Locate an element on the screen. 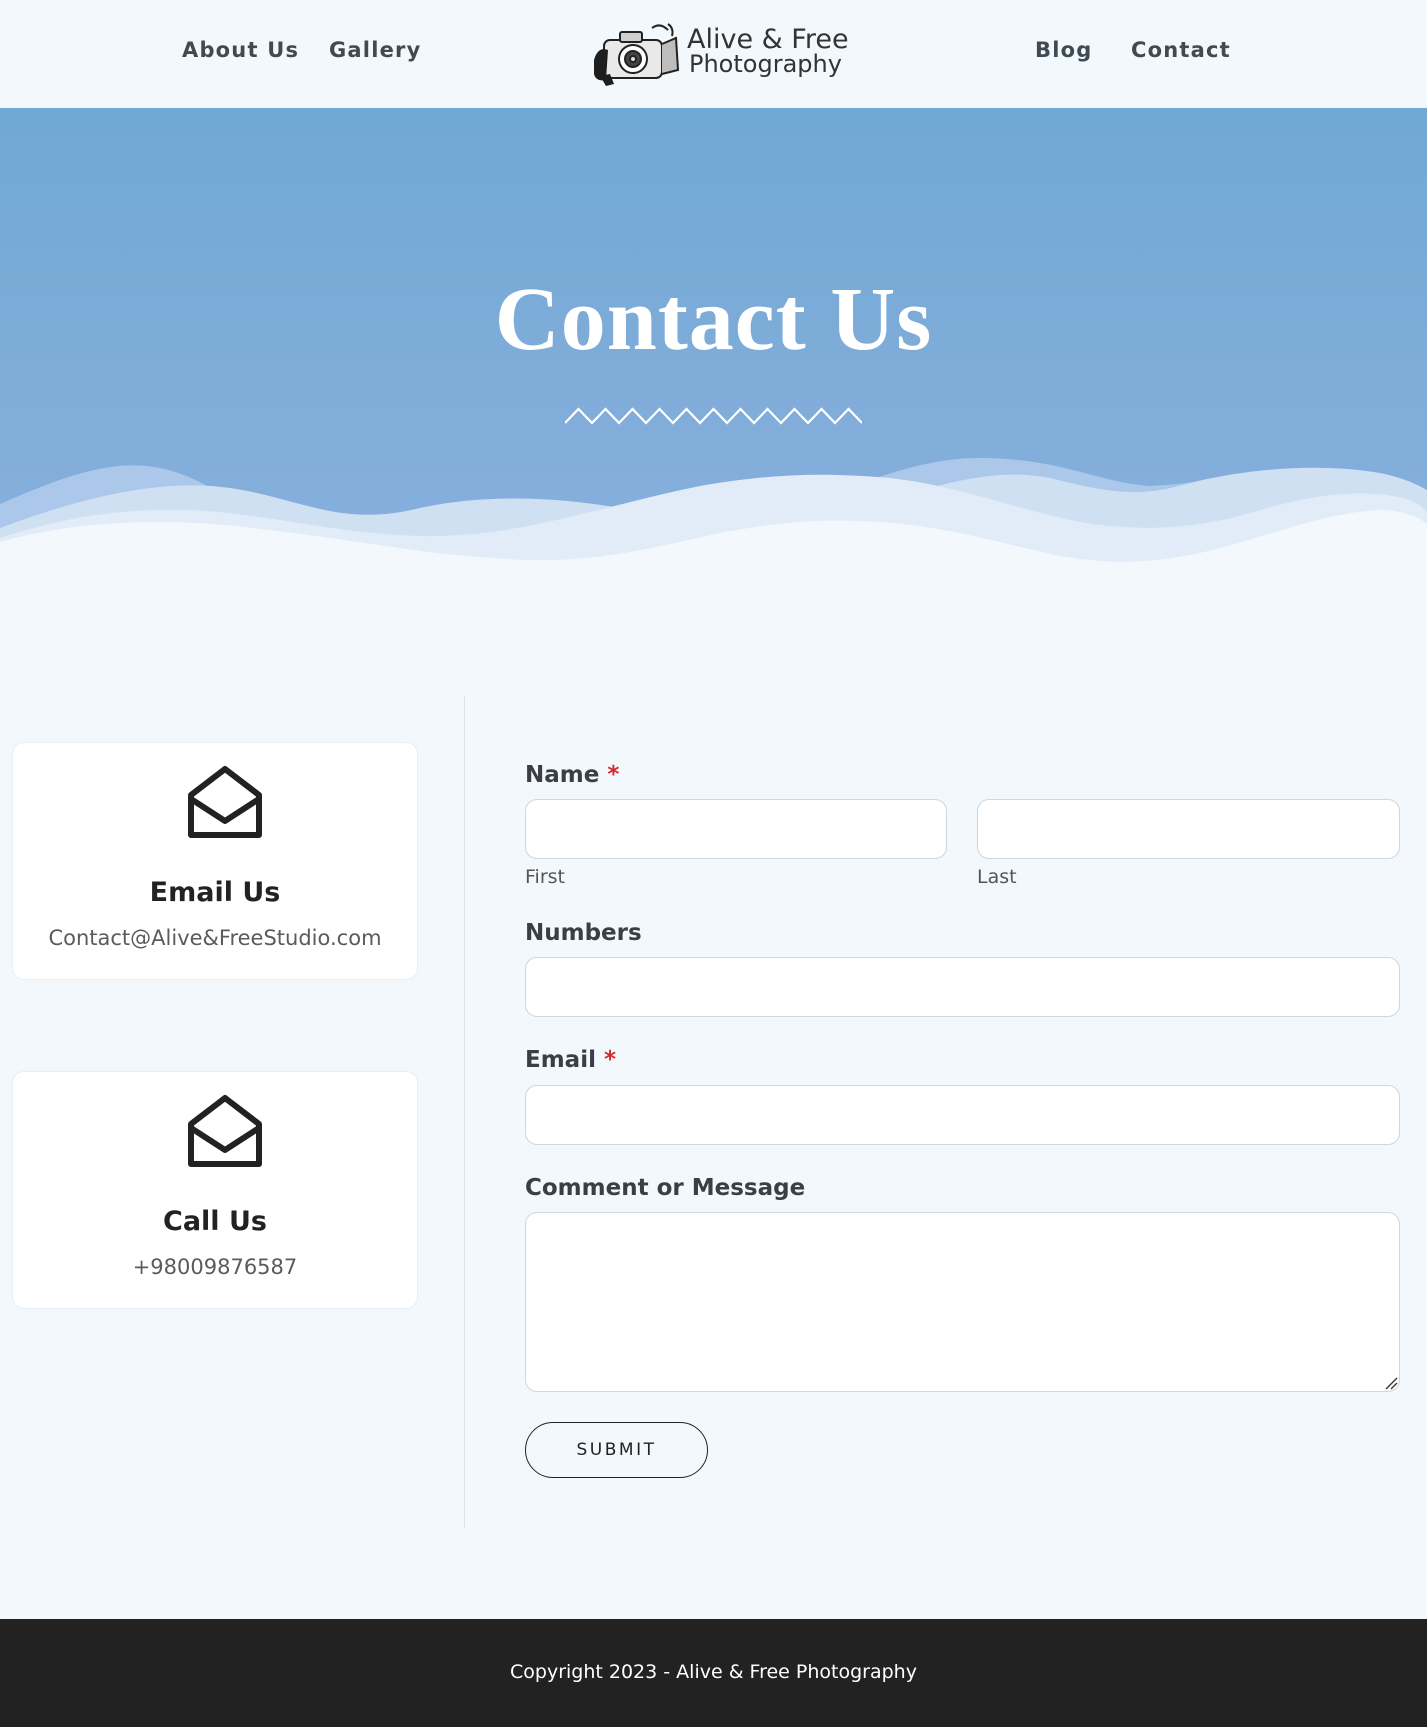  email-us-card: Email Us Contact@Alive&FreeStudio.com is located at coordinates (215, 861).